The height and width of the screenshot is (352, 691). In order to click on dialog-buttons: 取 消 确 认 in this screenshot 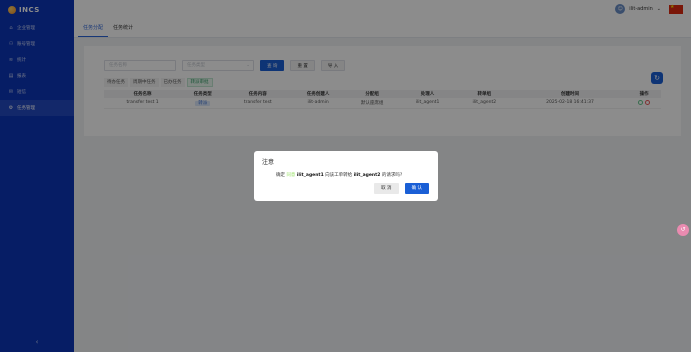, I will do `click(401, 188)`.